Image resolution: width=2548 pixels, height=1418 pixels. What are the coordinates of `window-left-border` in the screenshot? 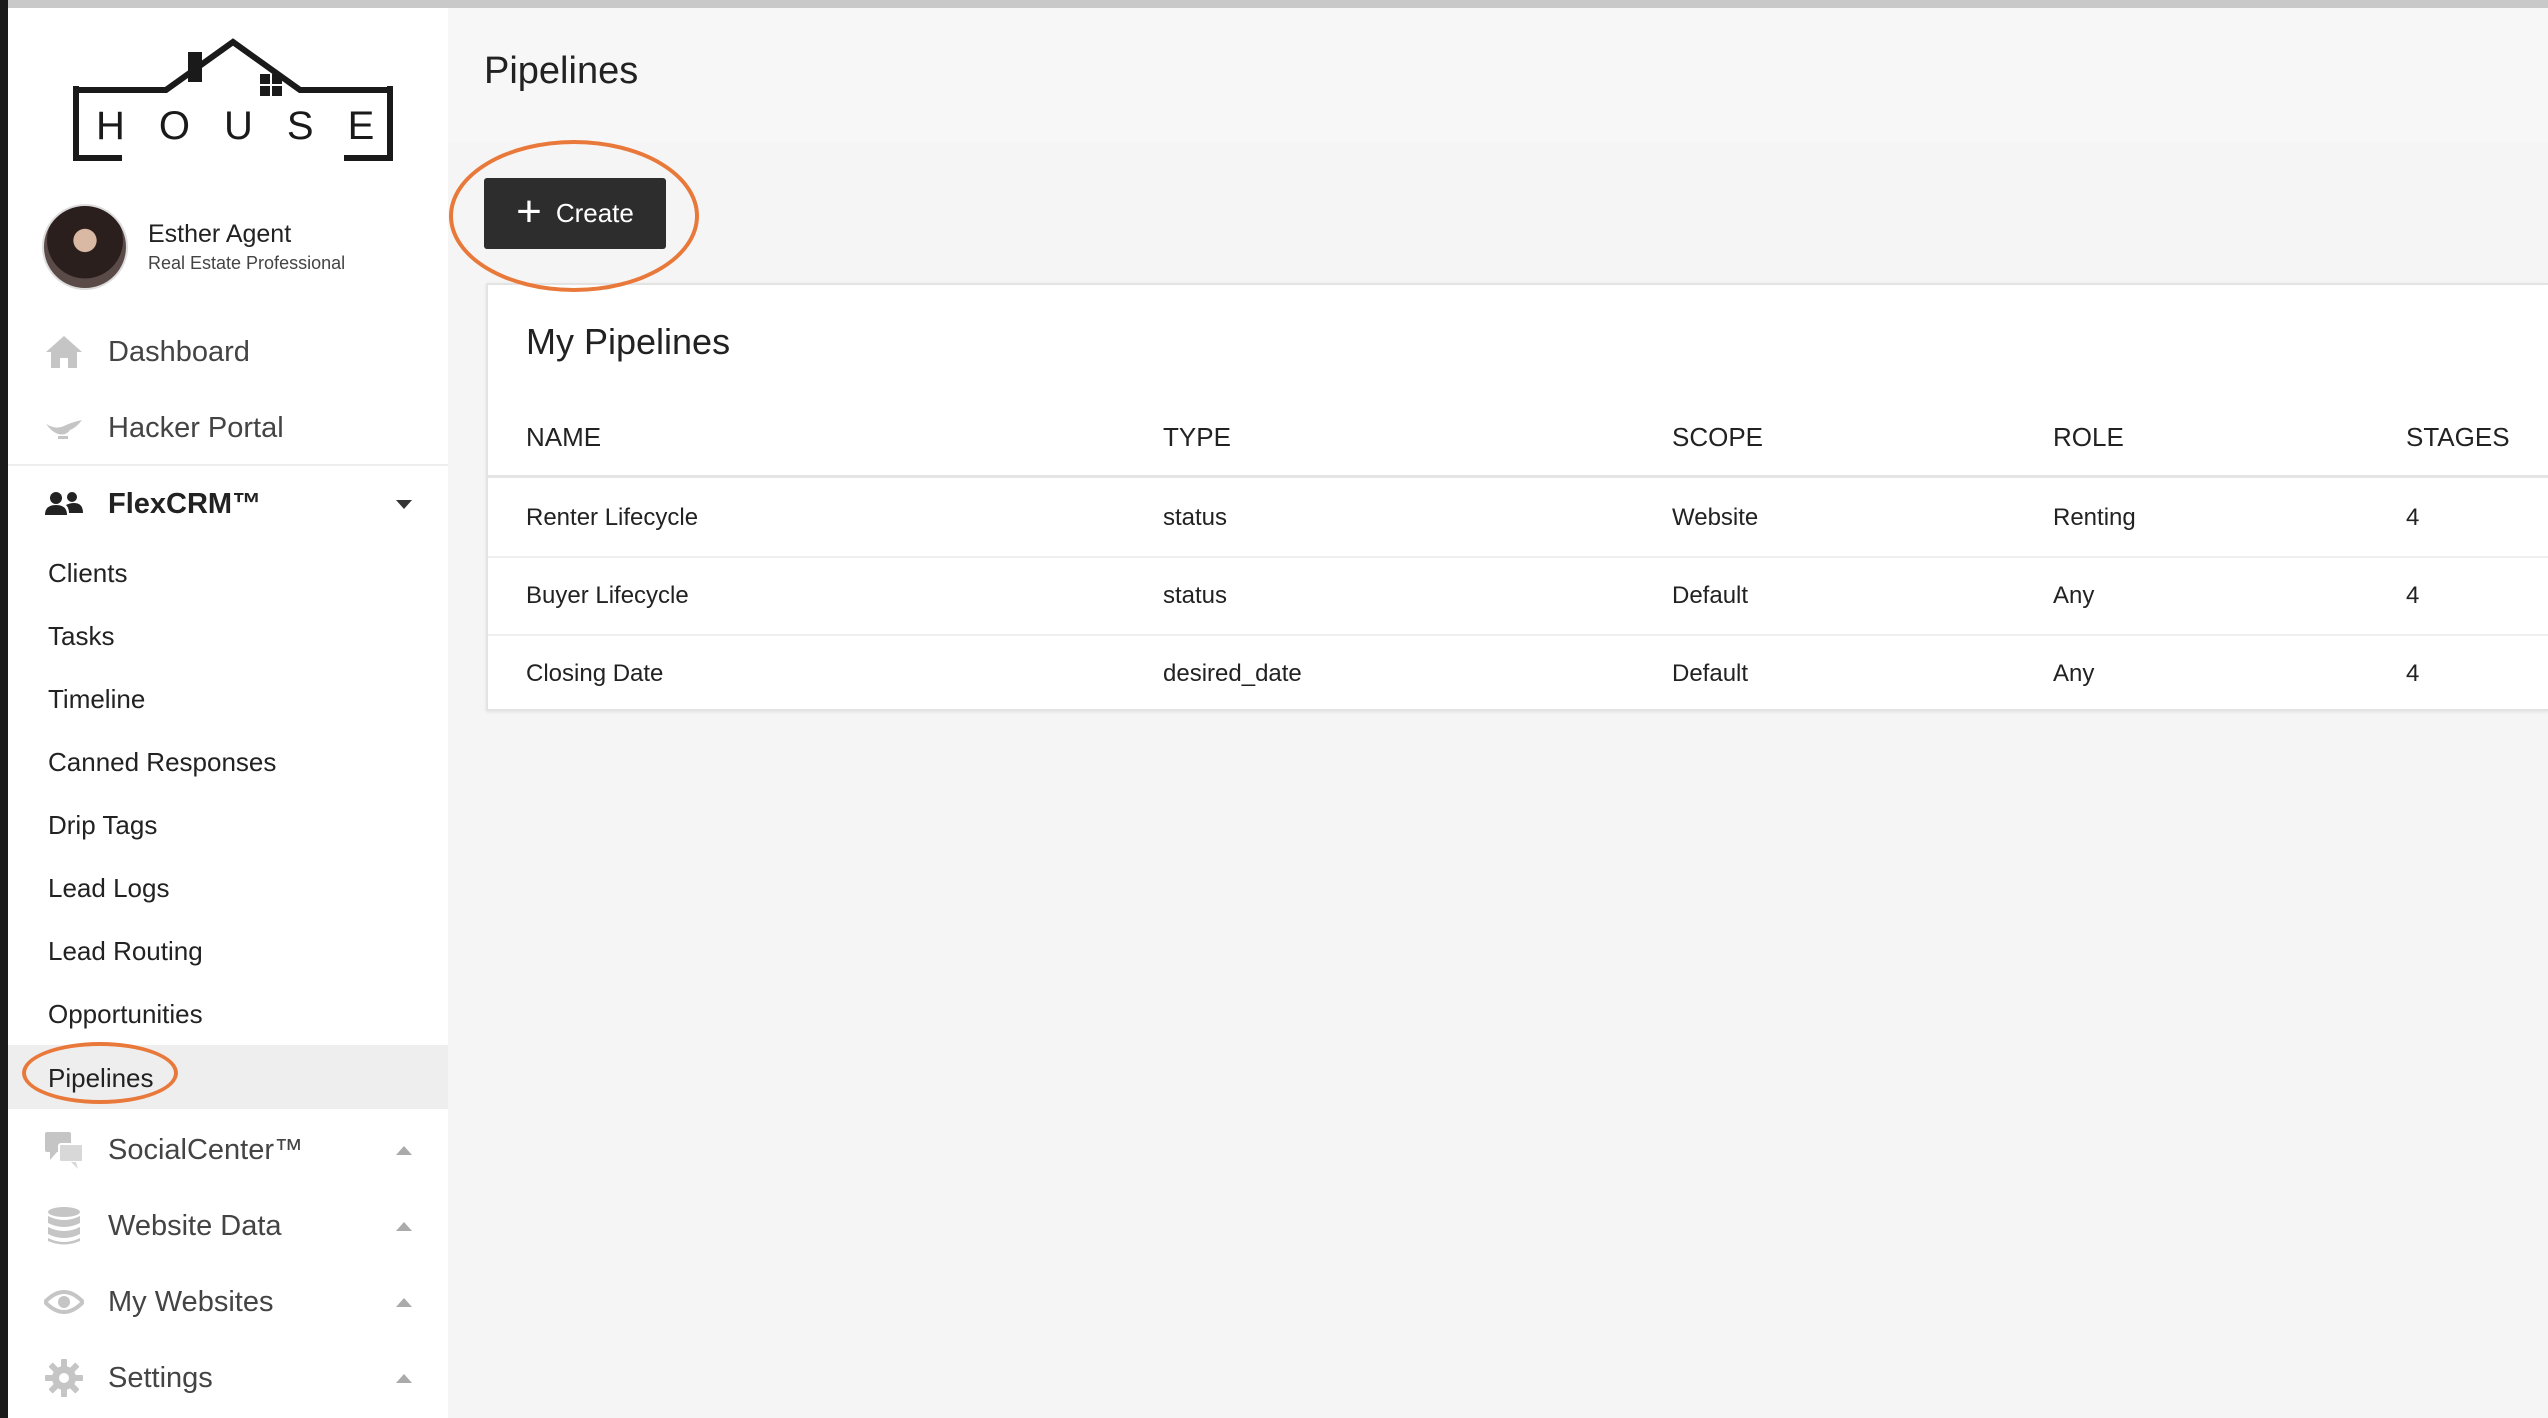 It's located at (4, 709).